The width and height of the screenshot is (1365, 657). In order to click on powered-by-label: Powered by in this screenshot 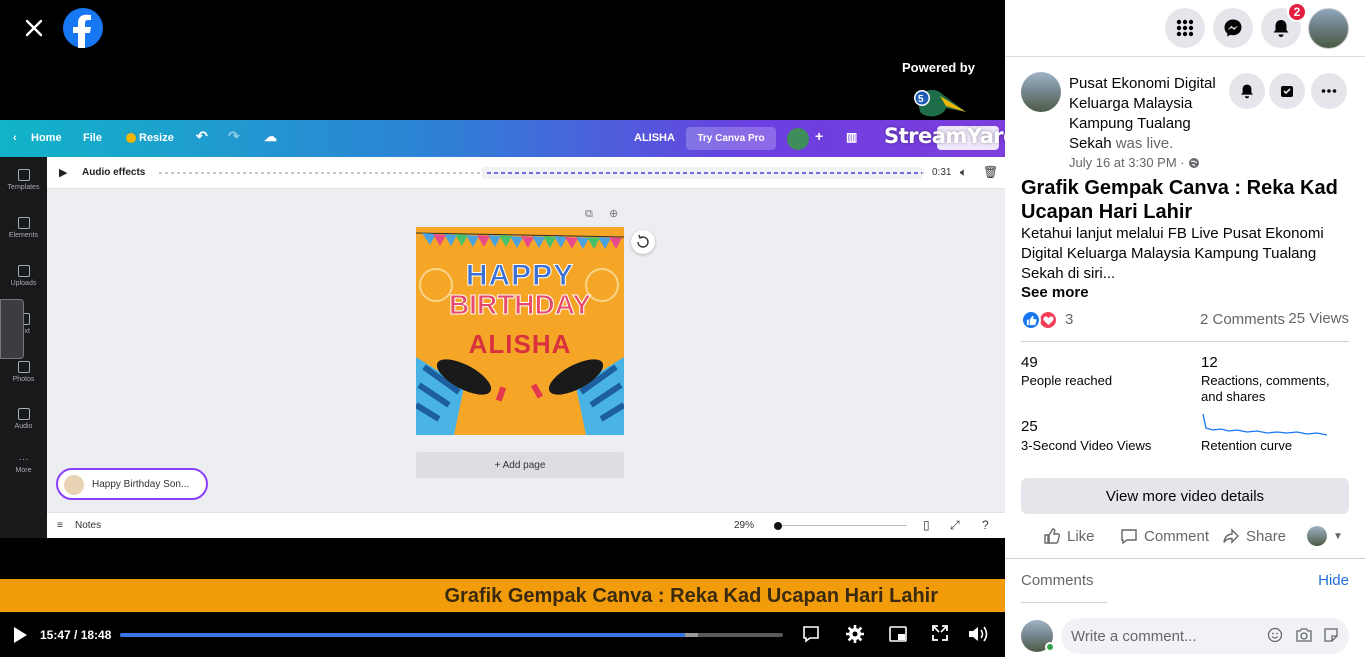, I will do `click(938, 67)`.